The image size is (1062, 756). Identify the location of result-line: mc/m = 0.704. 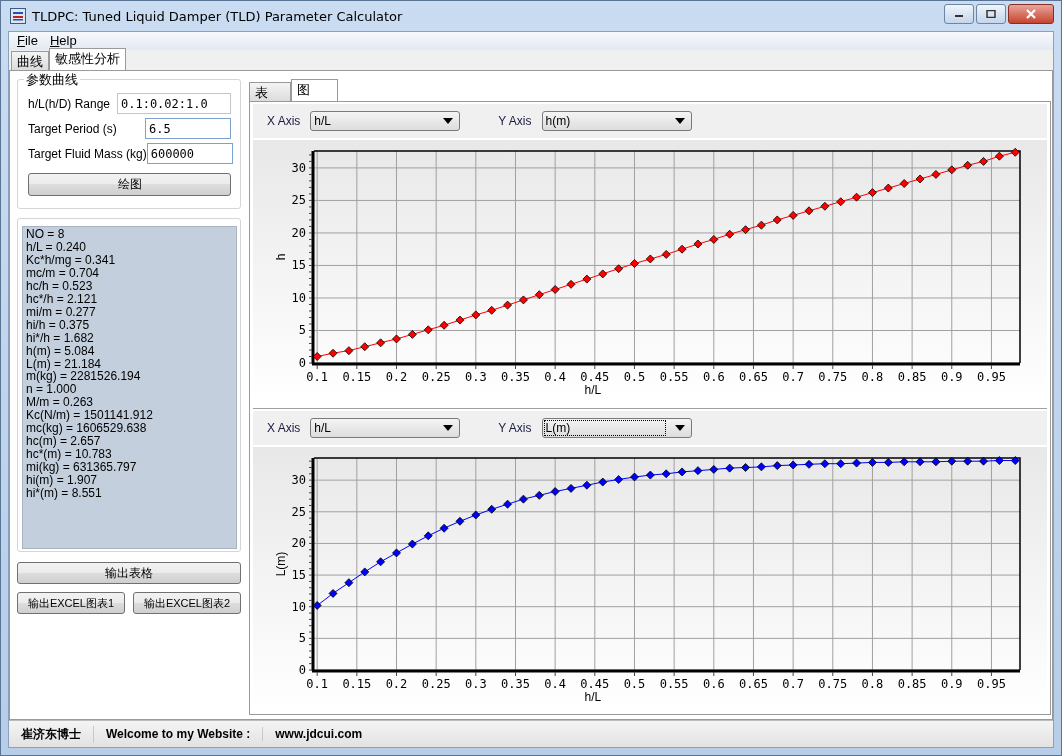
(63, 273).